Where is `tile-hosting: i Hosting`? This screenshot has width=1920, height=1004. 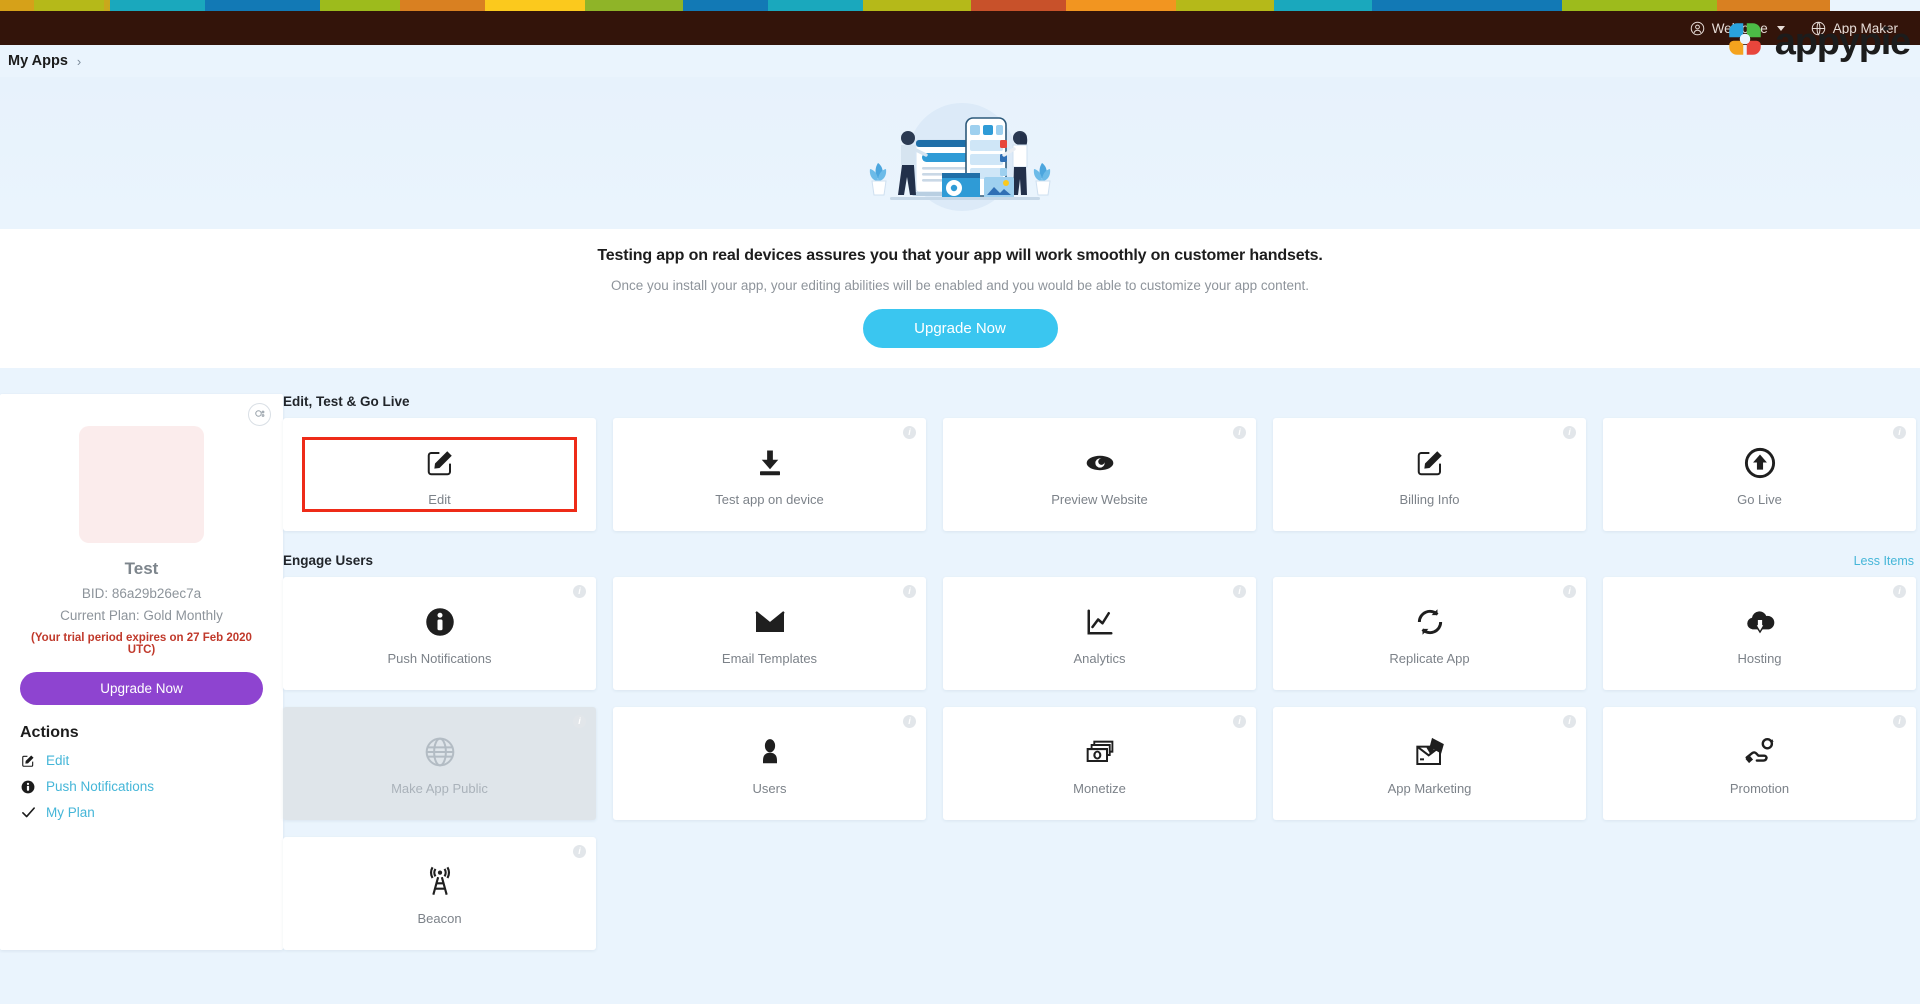
tile-hosting: i Hosting is located at coordinates (1759, 633).